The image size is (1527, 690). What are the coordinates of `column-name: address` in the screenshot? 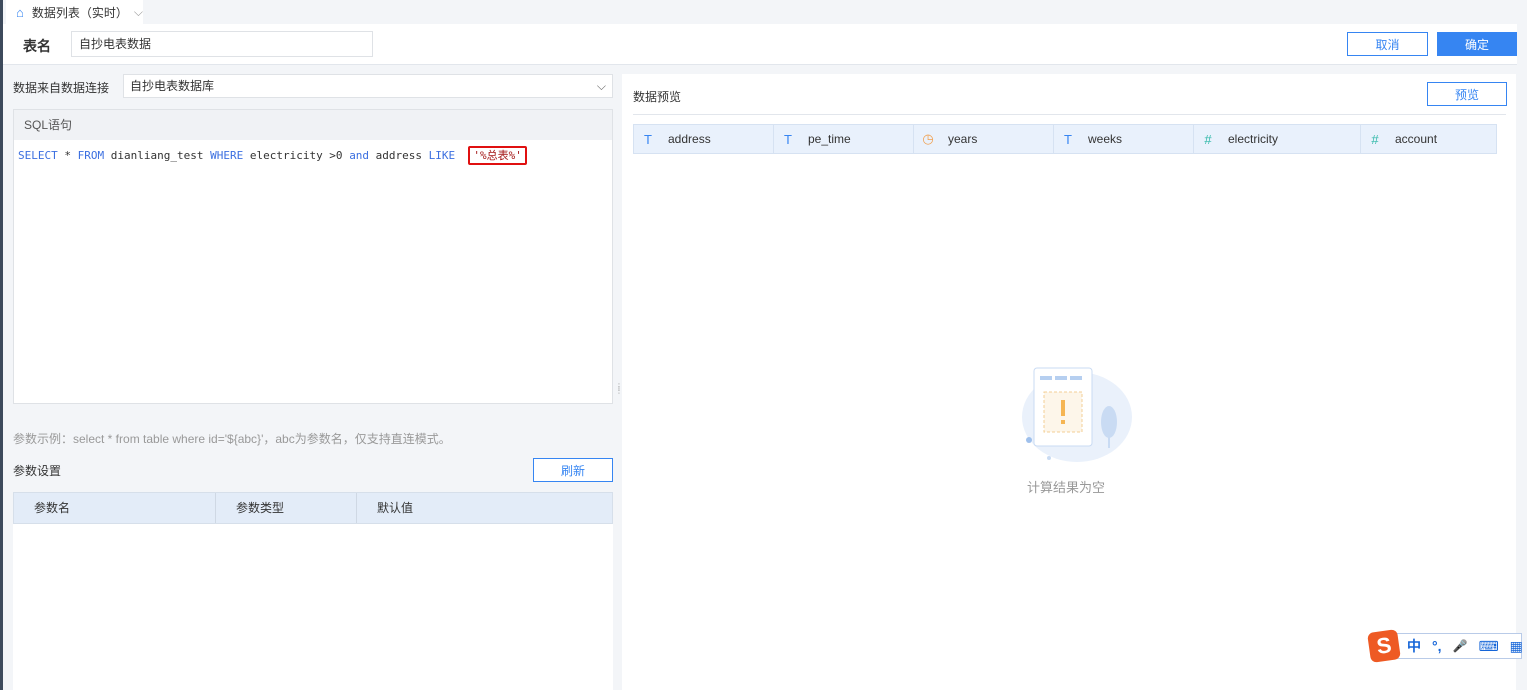 It's located at (689, 139).